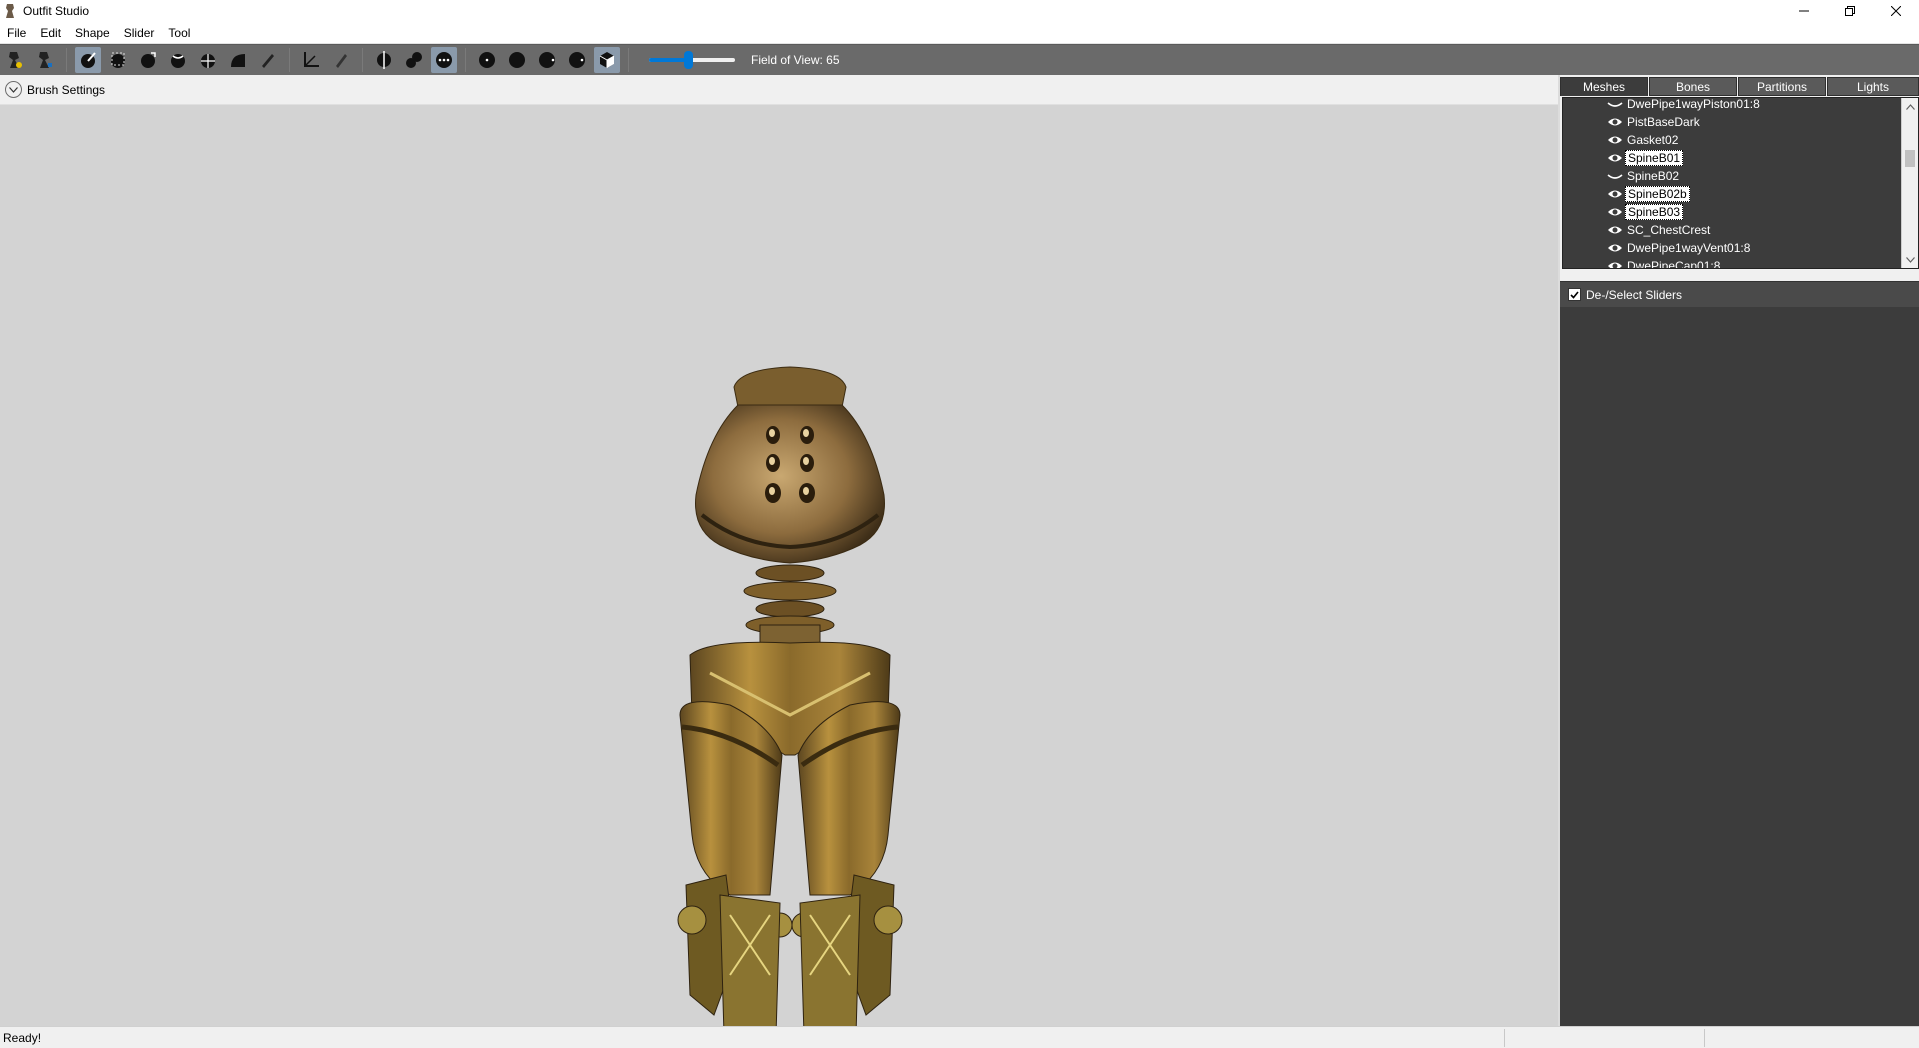 The height and width of the screenshot is (1048, 1919). What do you see at coordinates (1634, 294) in the screenshot?
I see `deselect-sliders-label: De-/Select Sliders` at bounding box center [1634, 294].